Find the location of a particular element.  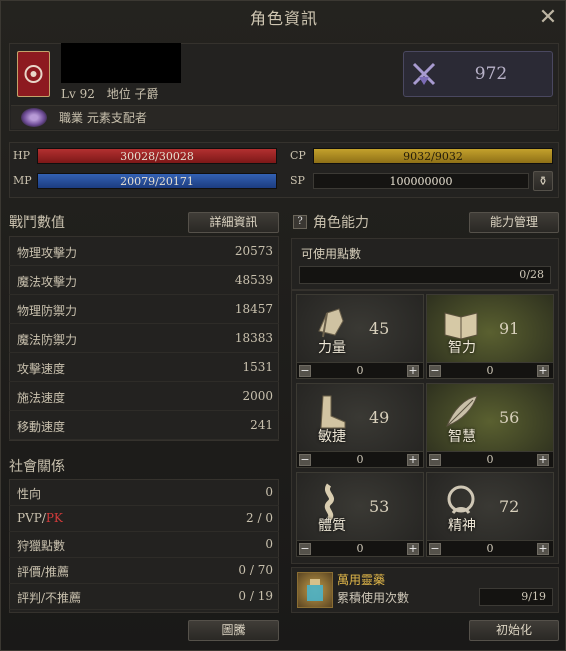

elixir-label: 累積使用次數 is located at coordinates (373, 598).